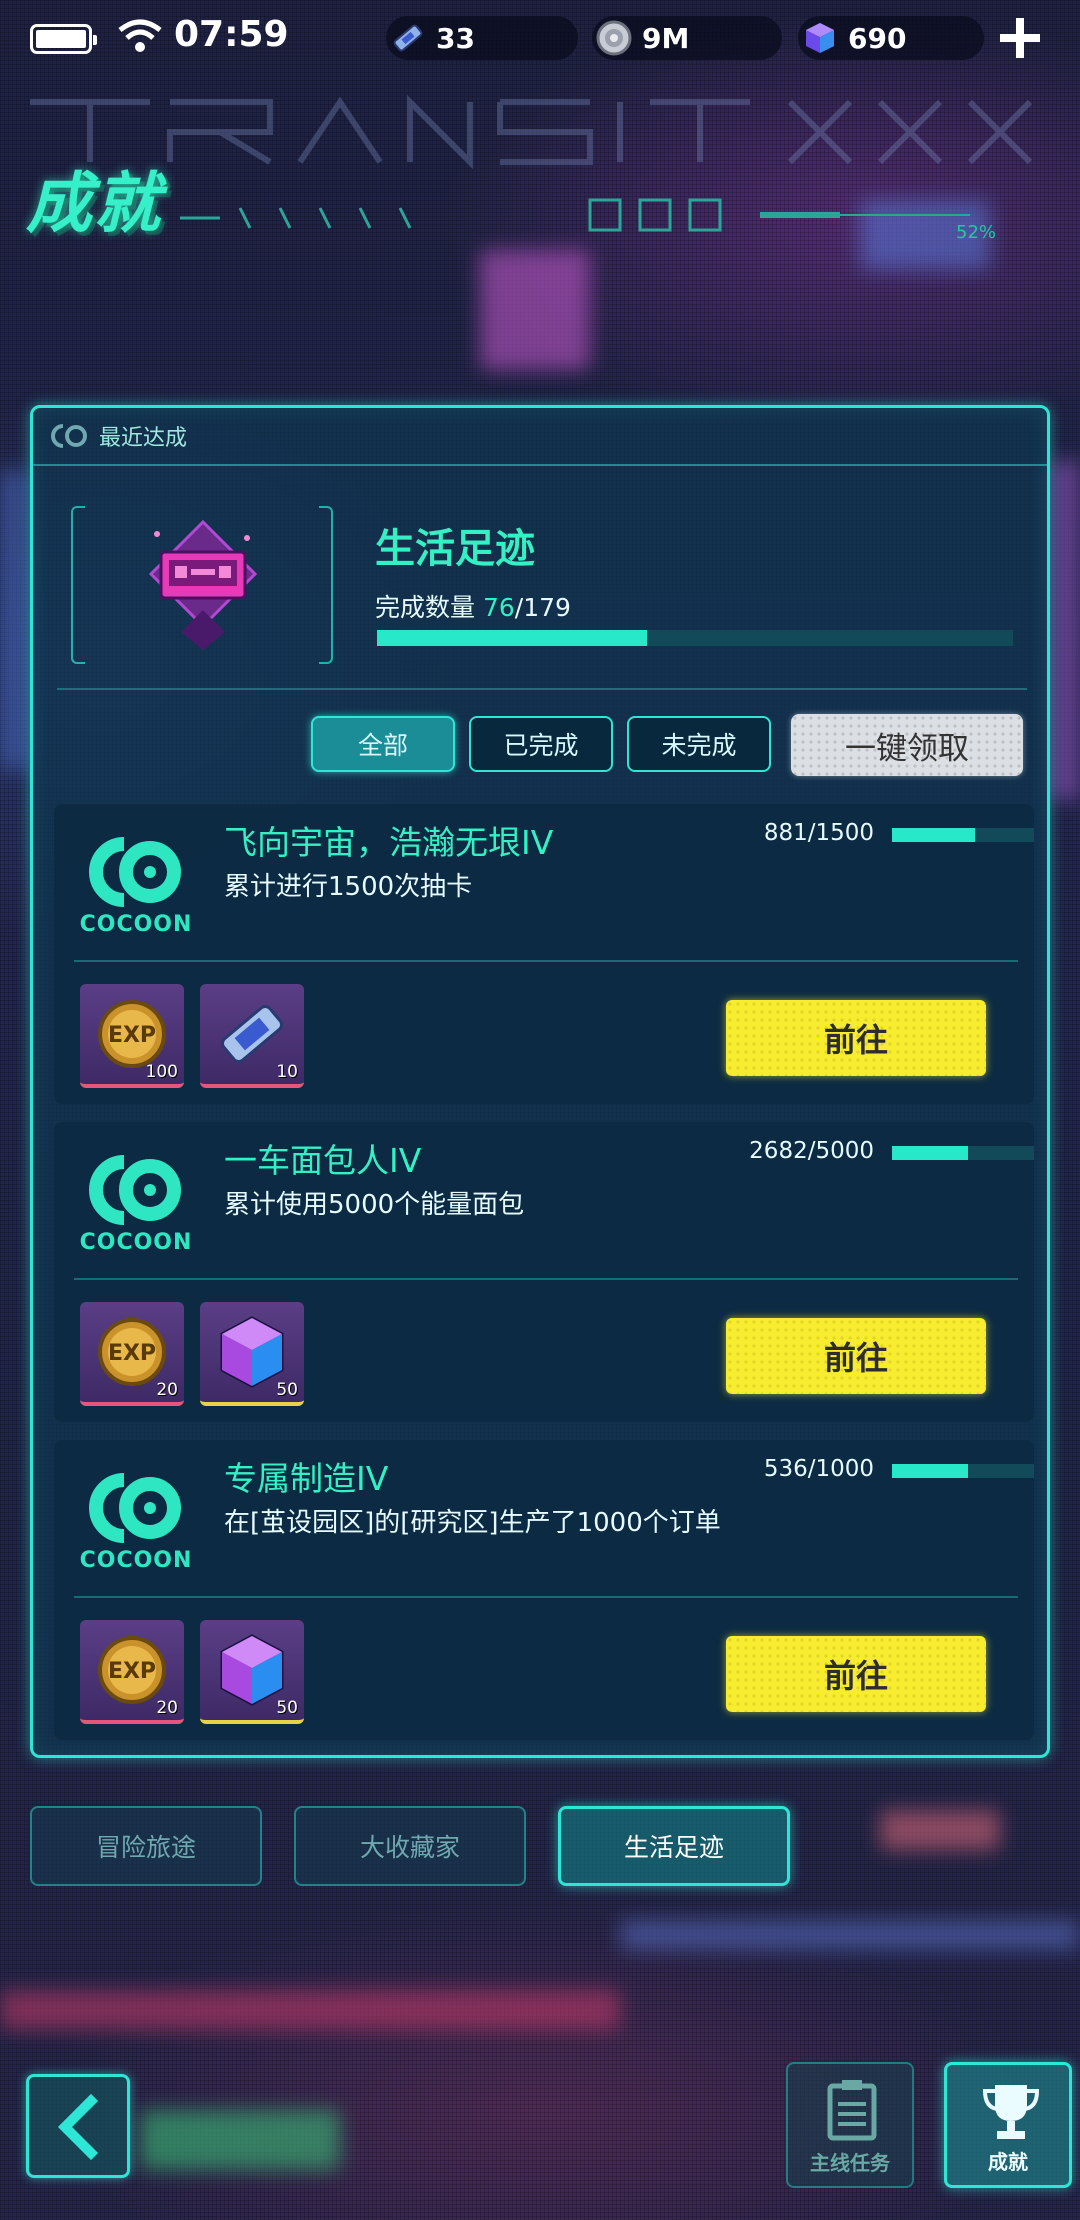 This screenshot has width=1080, height=2220. Describe the element at coordinates (818, 1469) in the screenshot. I see `achievement-count: 536/1000` at that location.